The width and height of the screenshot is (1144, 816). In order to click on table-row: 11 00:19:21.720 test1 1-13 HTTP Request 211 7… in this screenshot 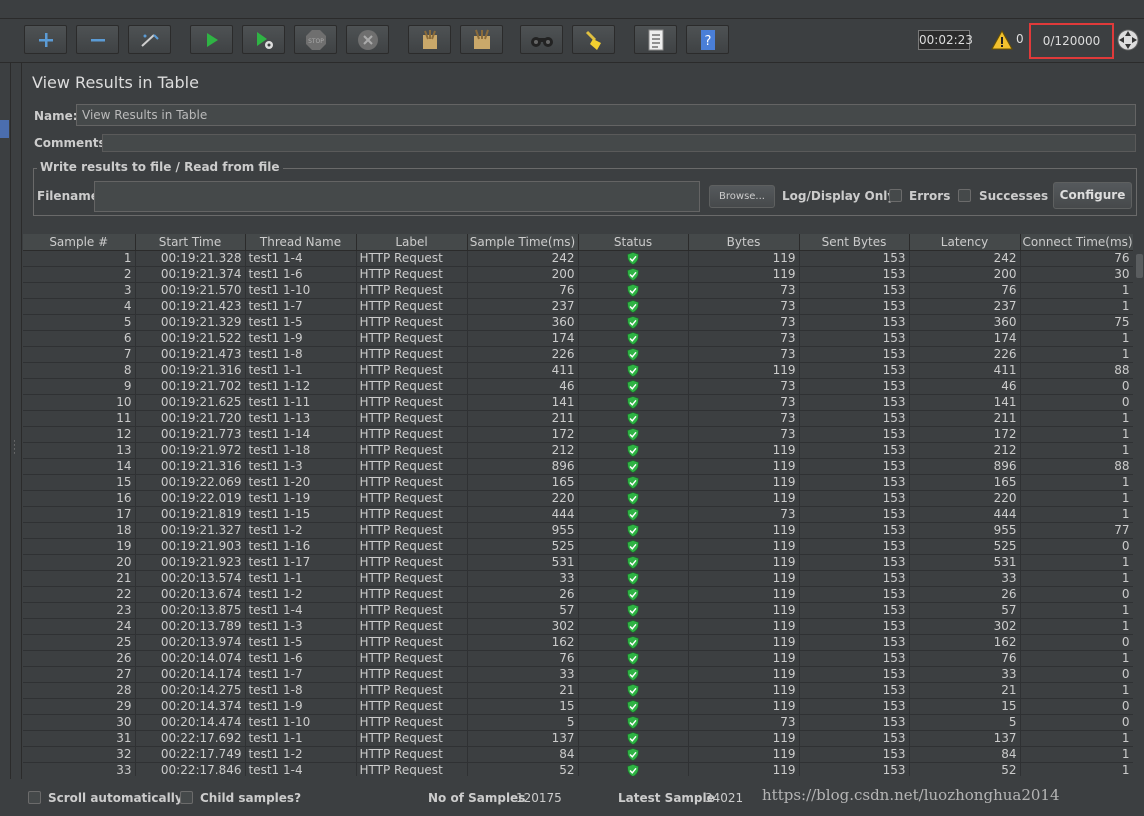, I will do `click(578, 418)`.